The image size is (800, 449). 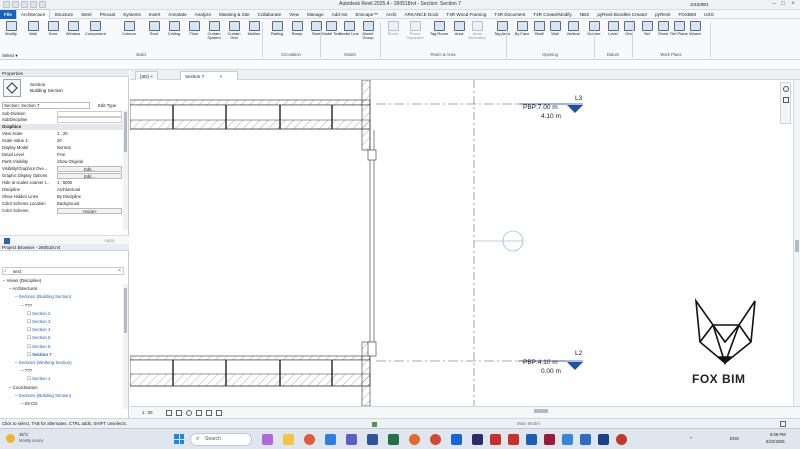 I want to click on browser-item: ☐ Section 5, so click(x=38, y=338).